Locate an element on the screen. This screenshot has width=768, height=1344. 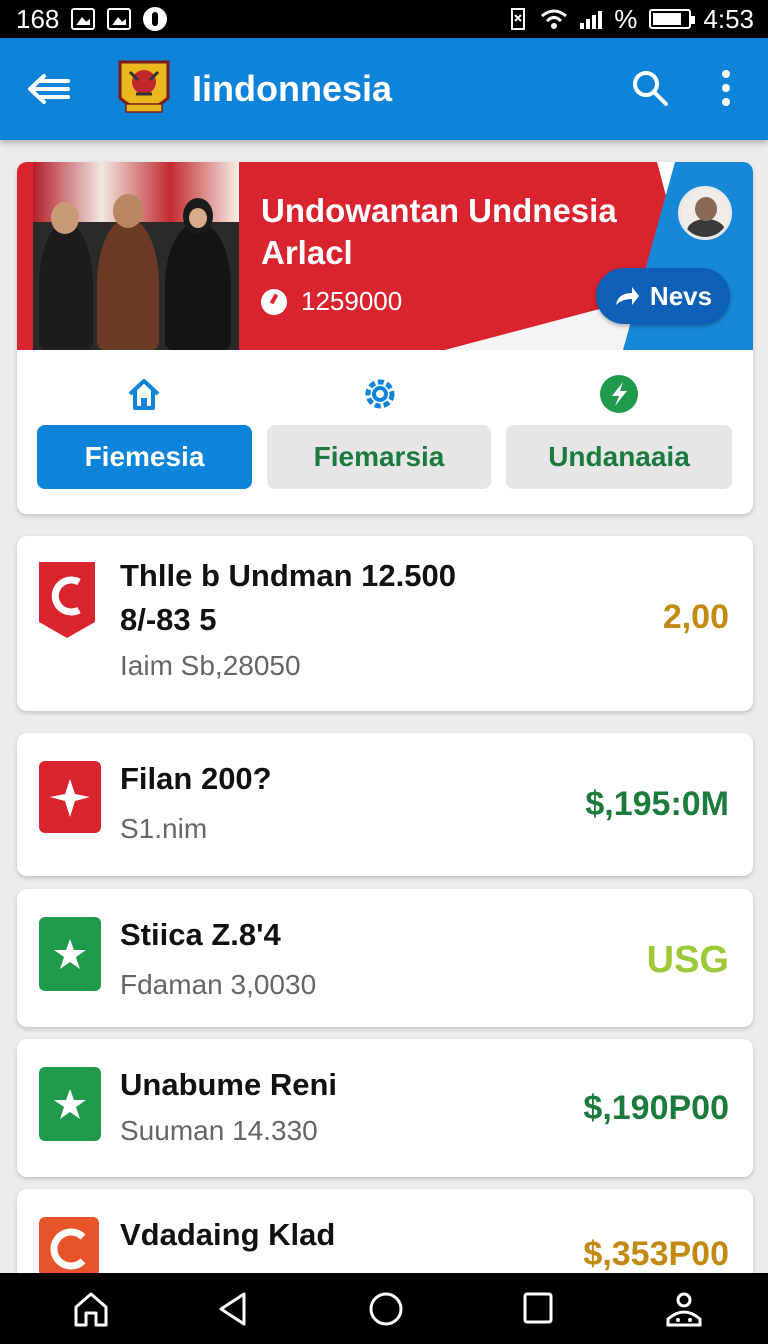
search-icon is located at coordinates (650, 88).